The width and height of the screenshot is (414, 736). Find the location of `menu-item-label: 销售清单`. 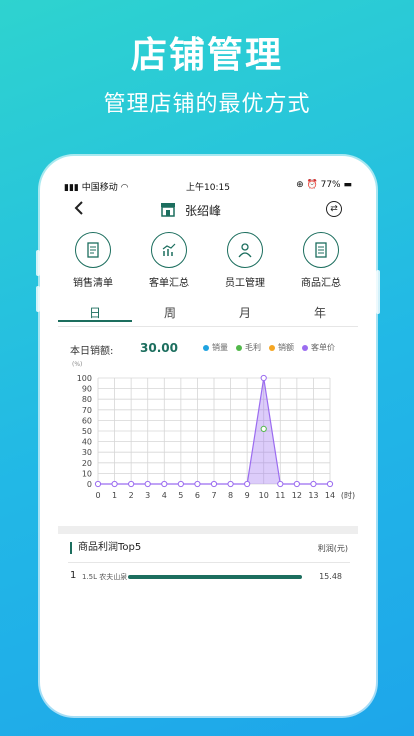

menu-item-label: 销售清单 is located at coordinates (93, 283).